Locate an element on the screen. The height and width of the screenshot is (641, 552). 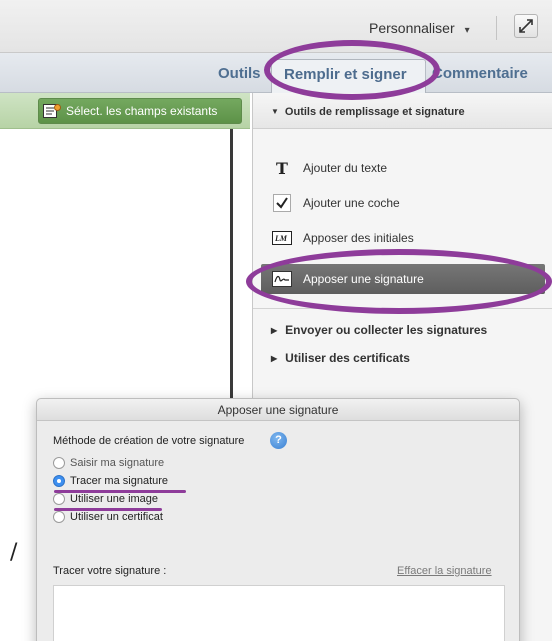
option-label: Tracer ma signature is located at coordinates (119, 481).